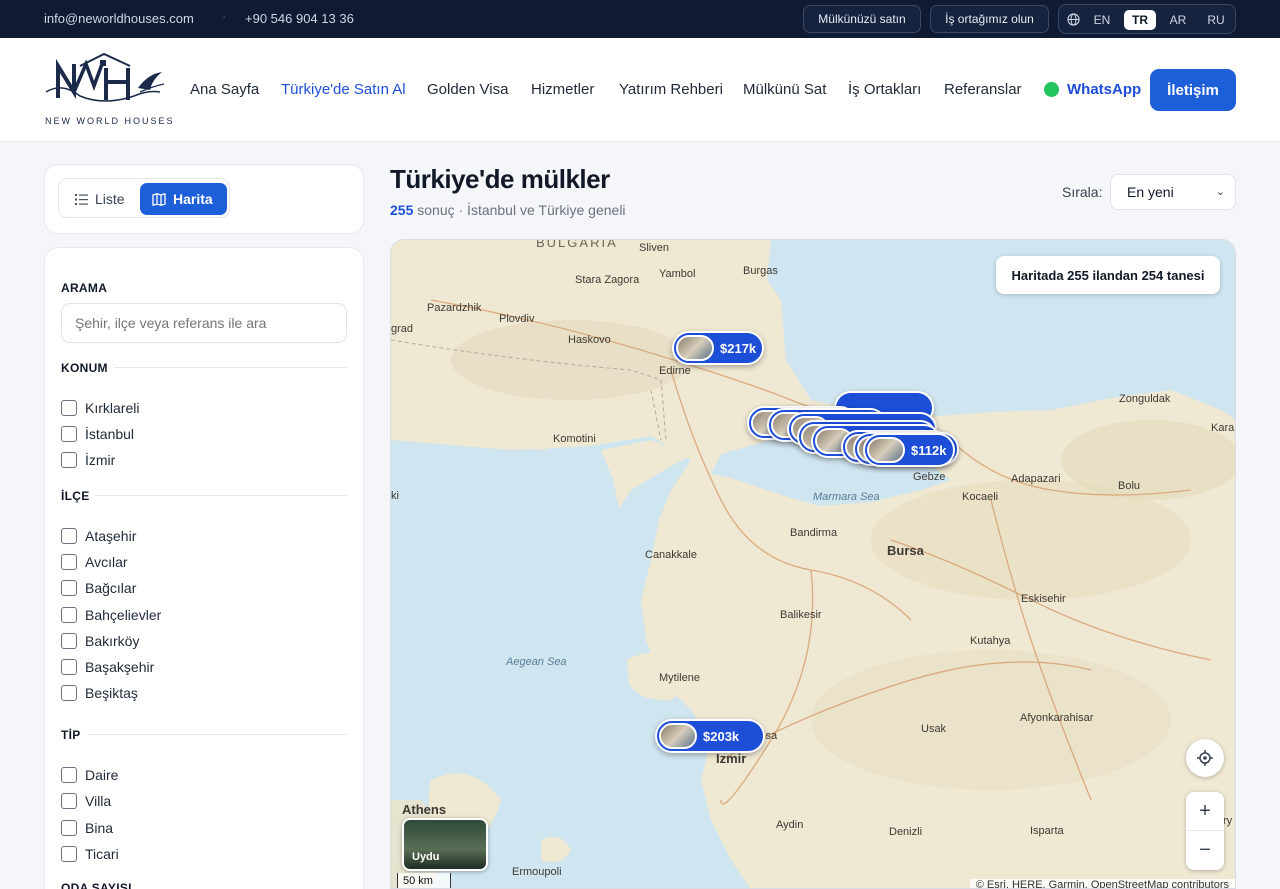  Describe the element at coordinates (343, 89) in the screenshot. I see `nav-buy-in-turkey: Türkiye'de Satın Al` at that location.